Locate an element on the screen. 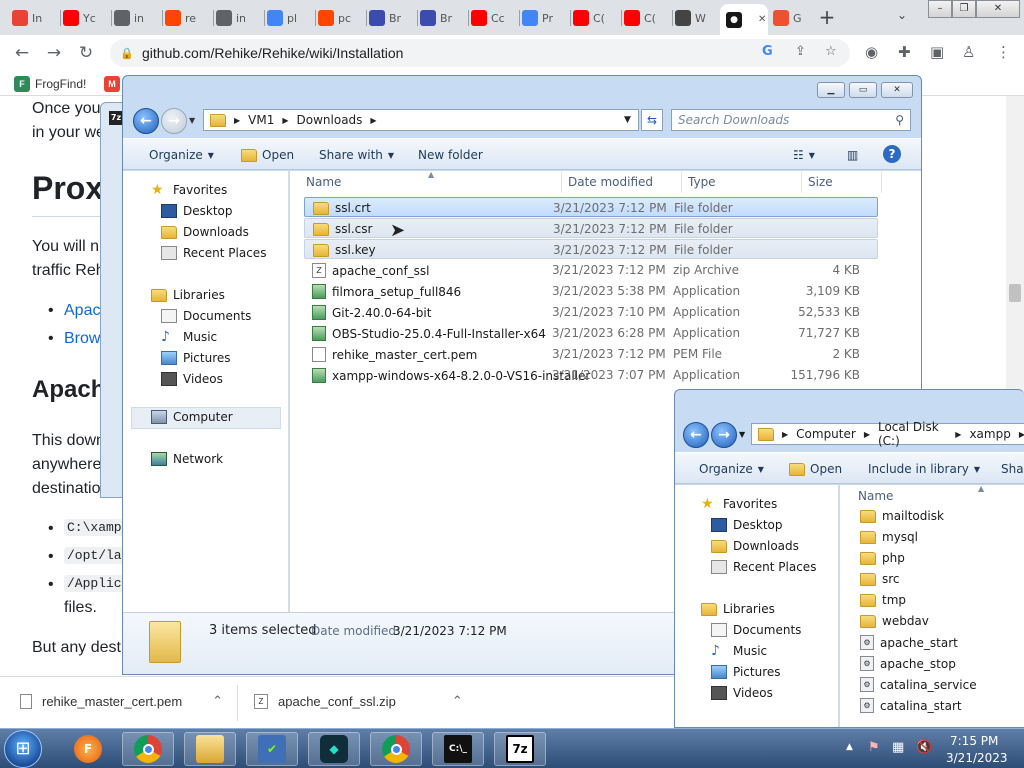 Image resolution: width=1024 pixels, height=768 pixels. bookmark-frogfind: F FrogFind! is located at coordinates (50, 84).